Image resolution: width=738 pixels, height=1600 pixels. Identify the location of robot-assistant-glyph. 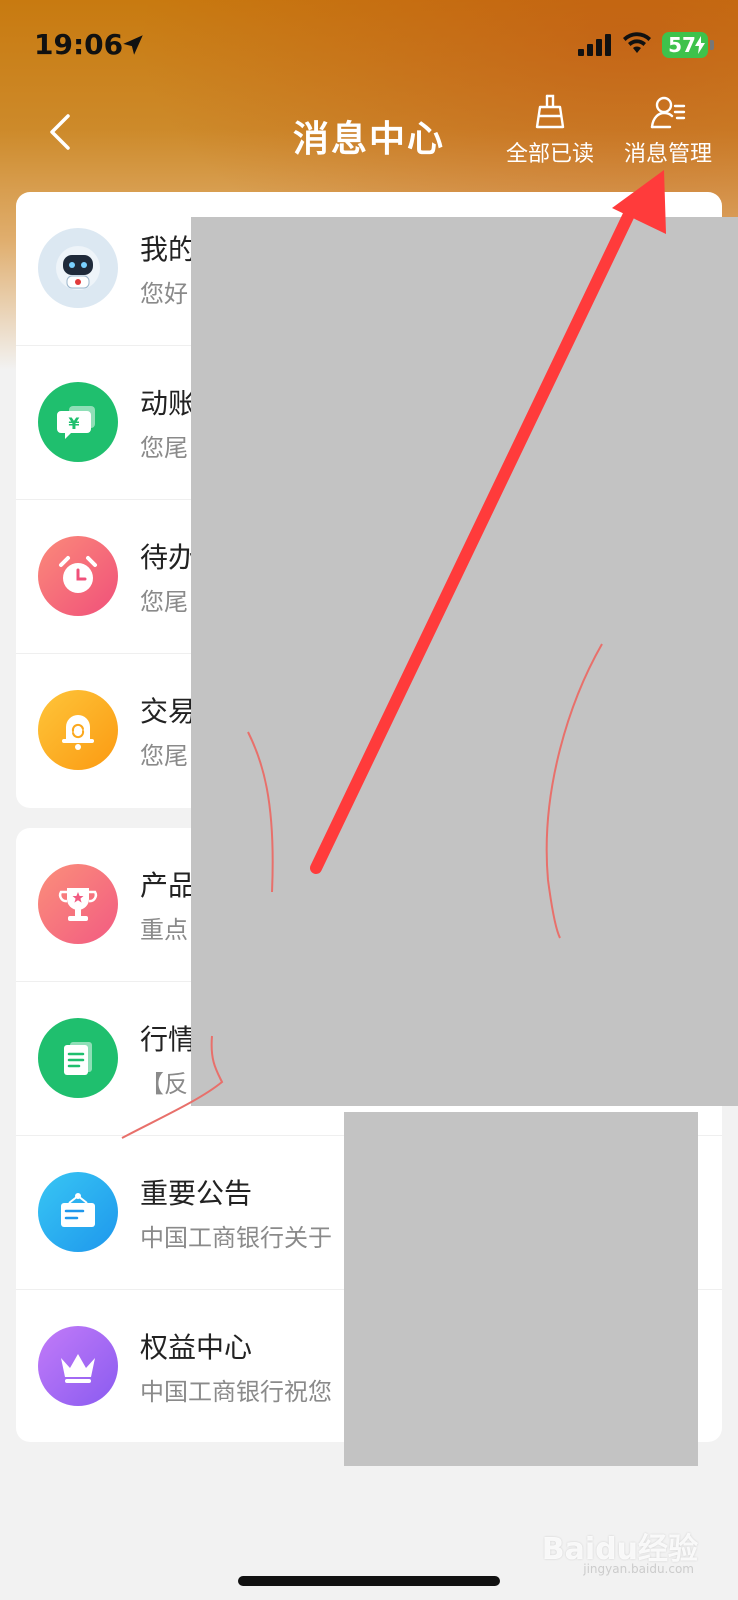
(78, 268).